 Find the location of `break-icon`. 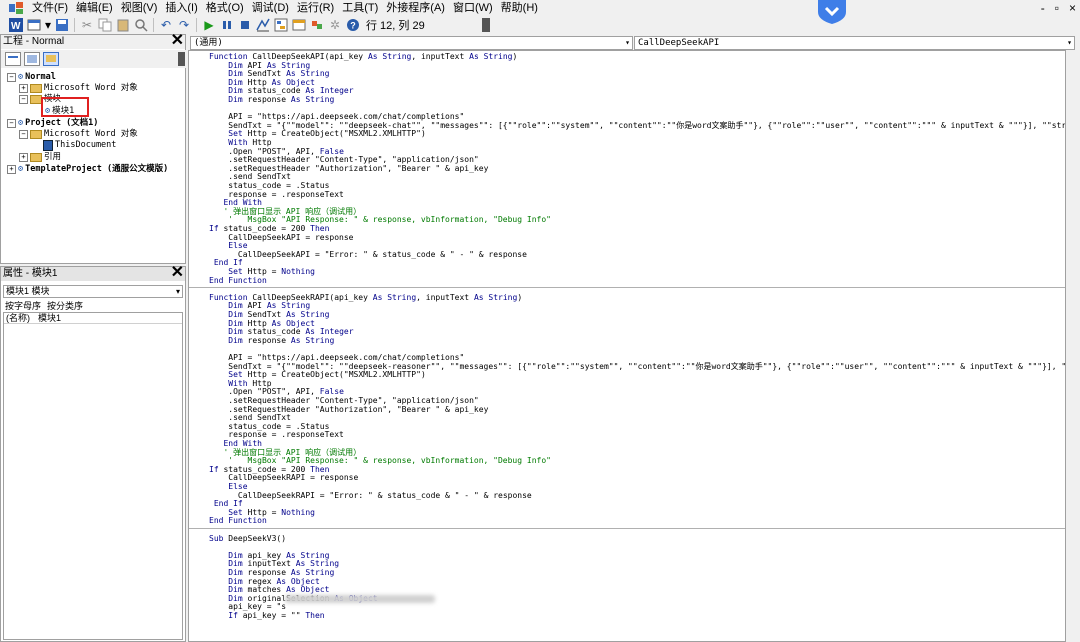

break-icon is located at coordinates (227, 25).